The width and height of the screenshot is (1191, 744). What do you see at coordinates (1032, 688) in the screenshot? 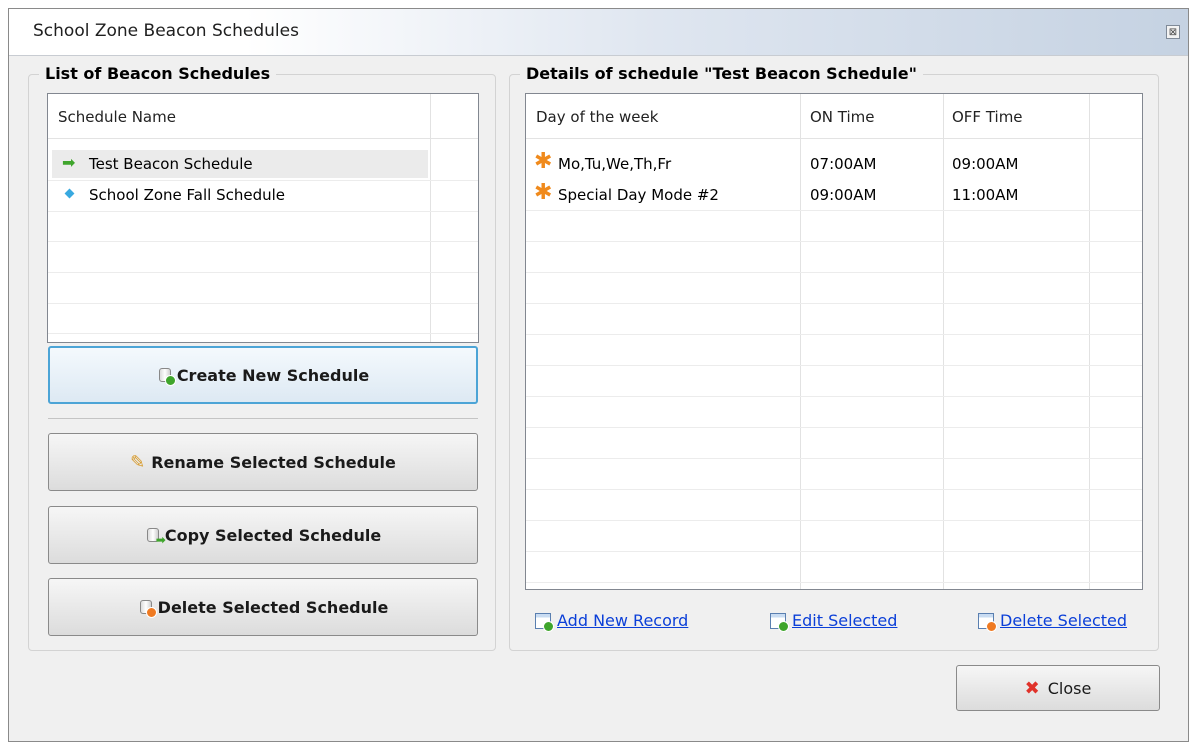
I see `close-x-icon: ✖` at bounding box center [1032, 688].